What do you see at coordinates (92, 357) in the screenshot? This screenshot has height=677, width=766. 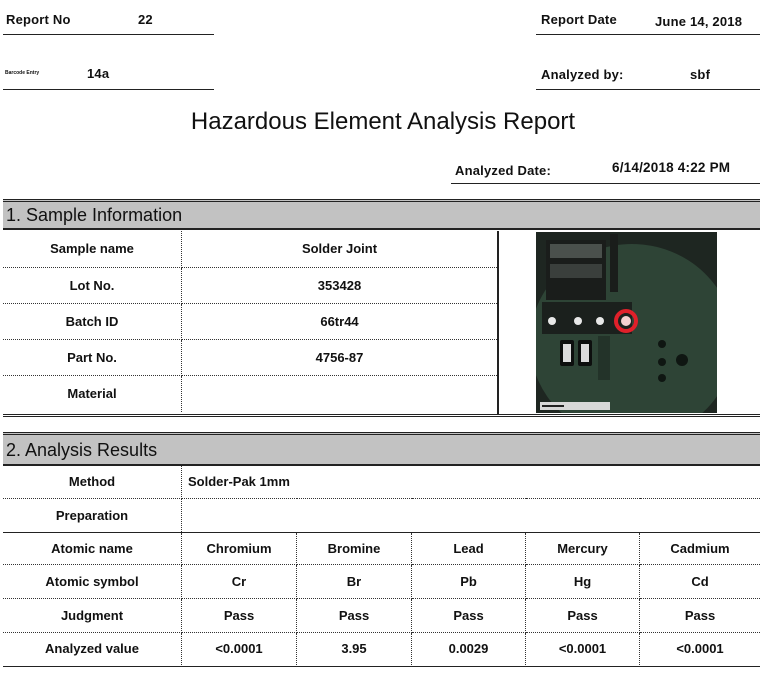 I see `part-no-label: Part No.` at bounding box center [92, 357].